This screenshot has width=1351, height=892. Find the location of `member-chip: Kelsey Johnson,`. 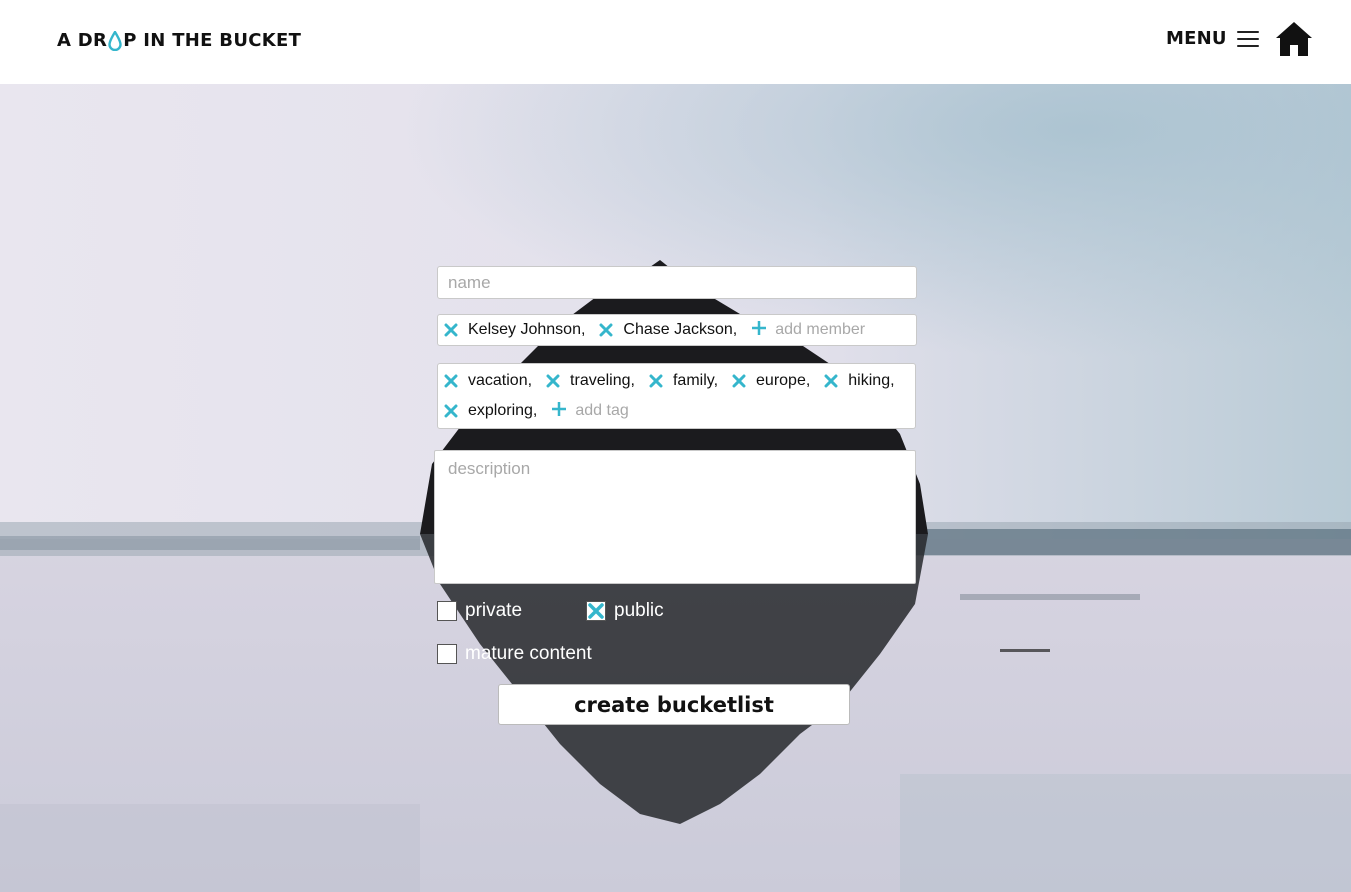

member-chip: Kelsey Johnson, is located at coordinates (514, 330).